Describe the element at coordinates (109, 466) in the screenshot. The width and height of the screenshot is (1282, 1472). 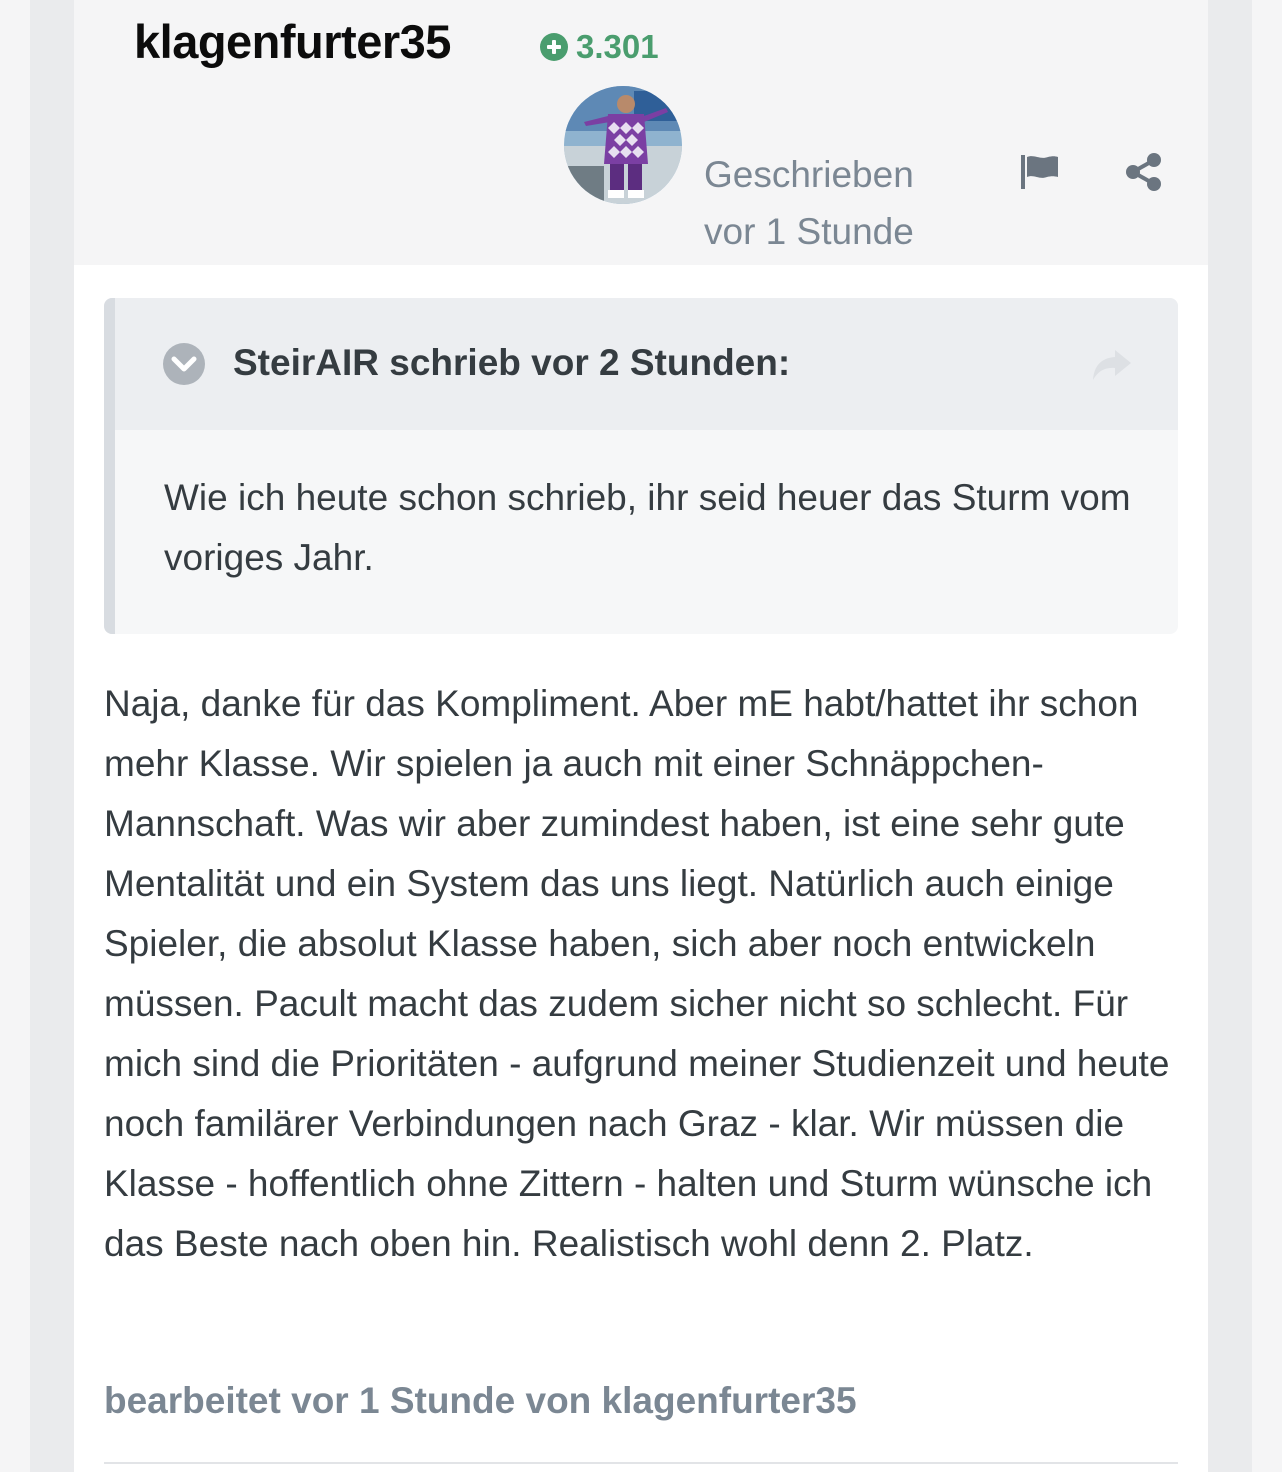
I see `quote-bar` at that location.